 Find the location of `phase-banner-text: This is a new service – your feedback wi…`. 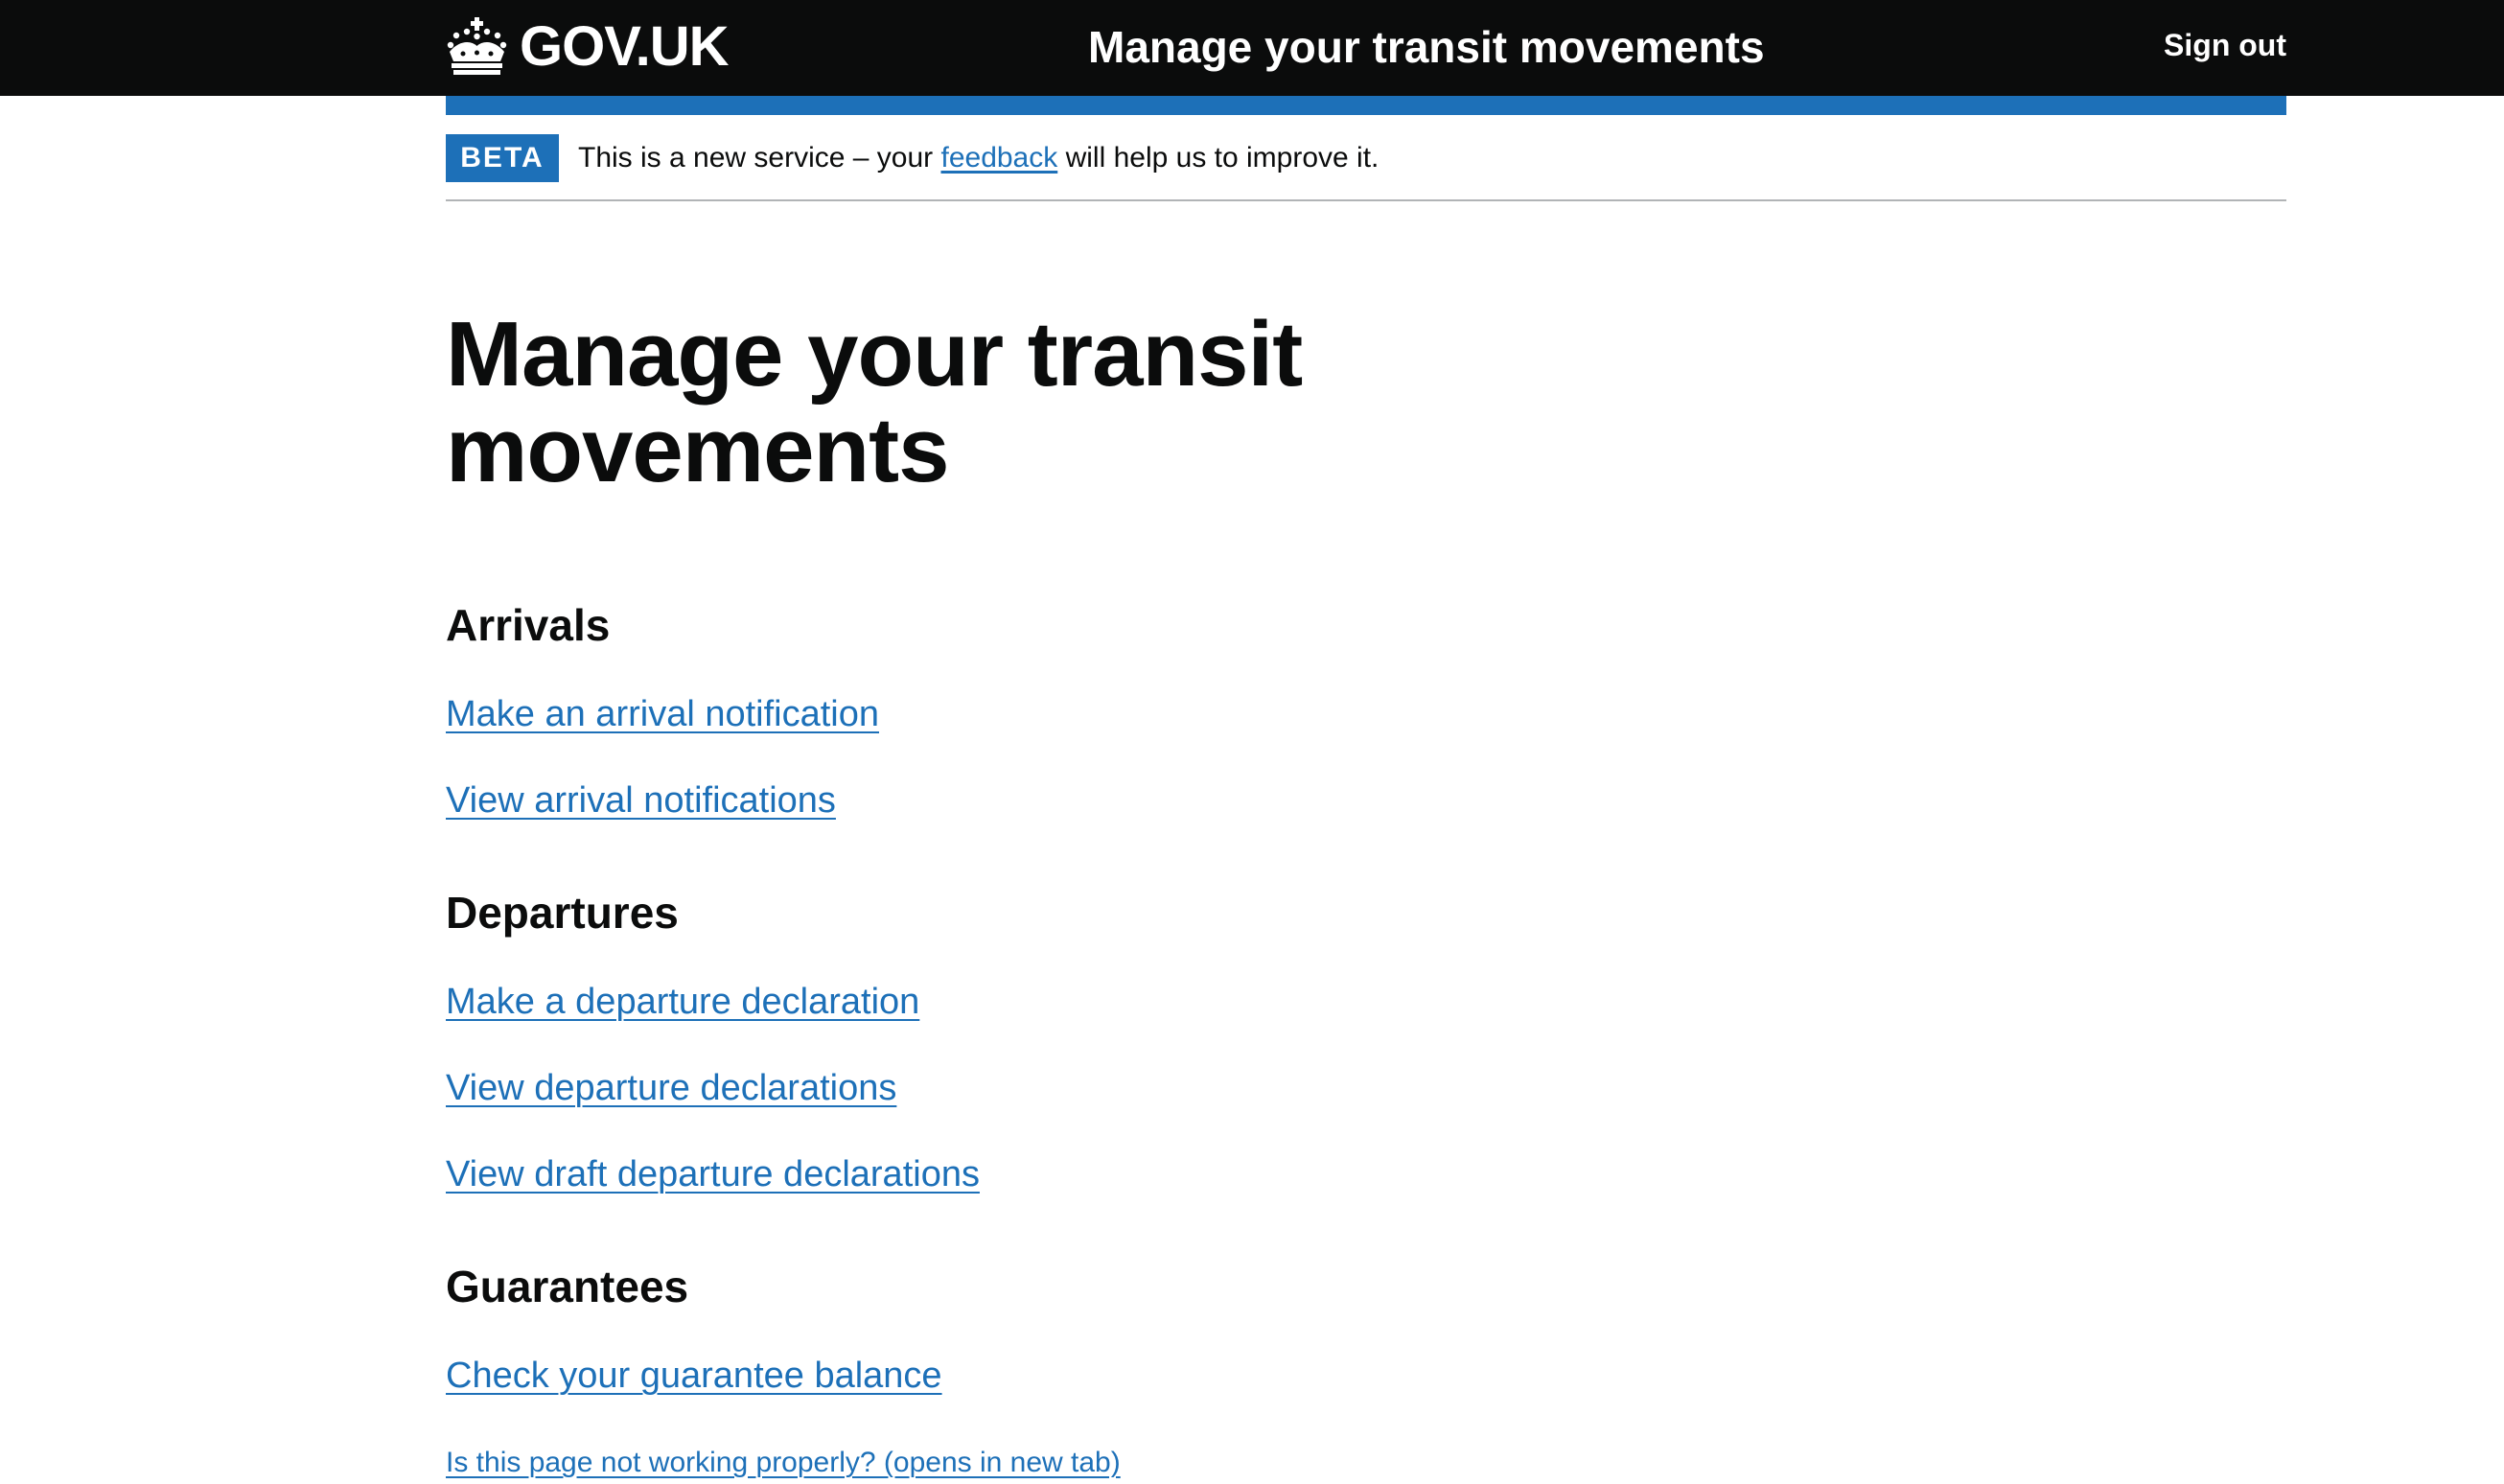

phase-banner-text: This is a new service – your feedback wi… is located at coordinates (978, 158).